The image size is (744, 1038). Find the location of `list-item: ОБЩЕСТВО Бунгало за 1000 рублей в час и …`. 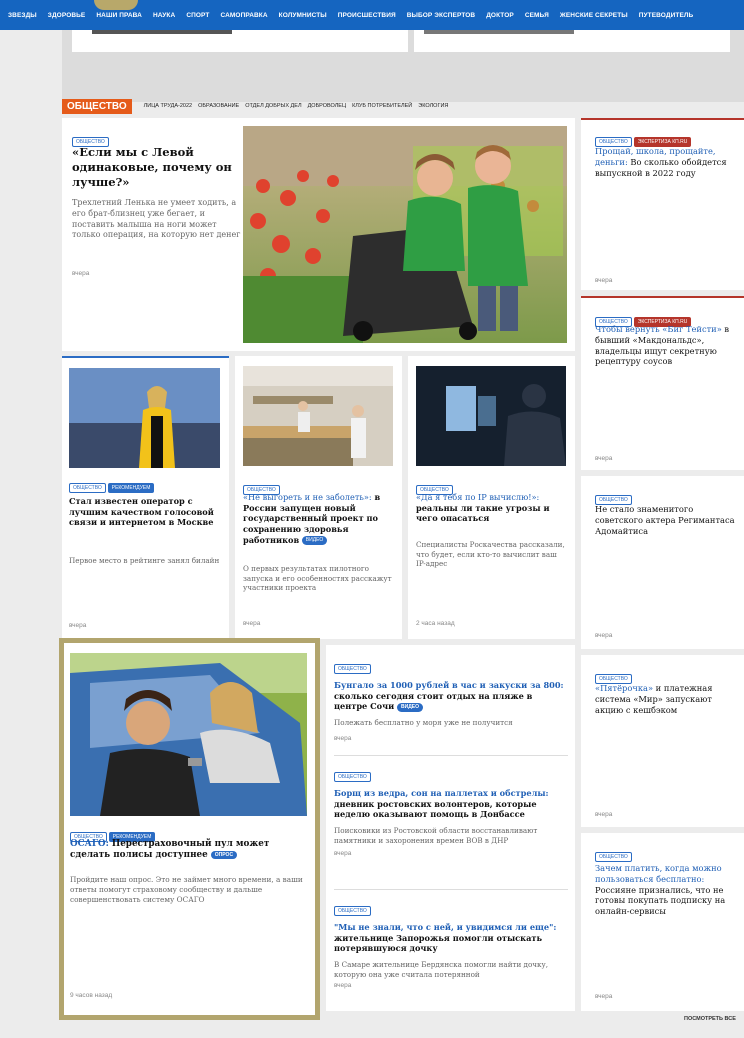

list-item: ОБЩЕСТВО Бунгало за 1000 рублей в час и … is located at coordinates (451, 698).